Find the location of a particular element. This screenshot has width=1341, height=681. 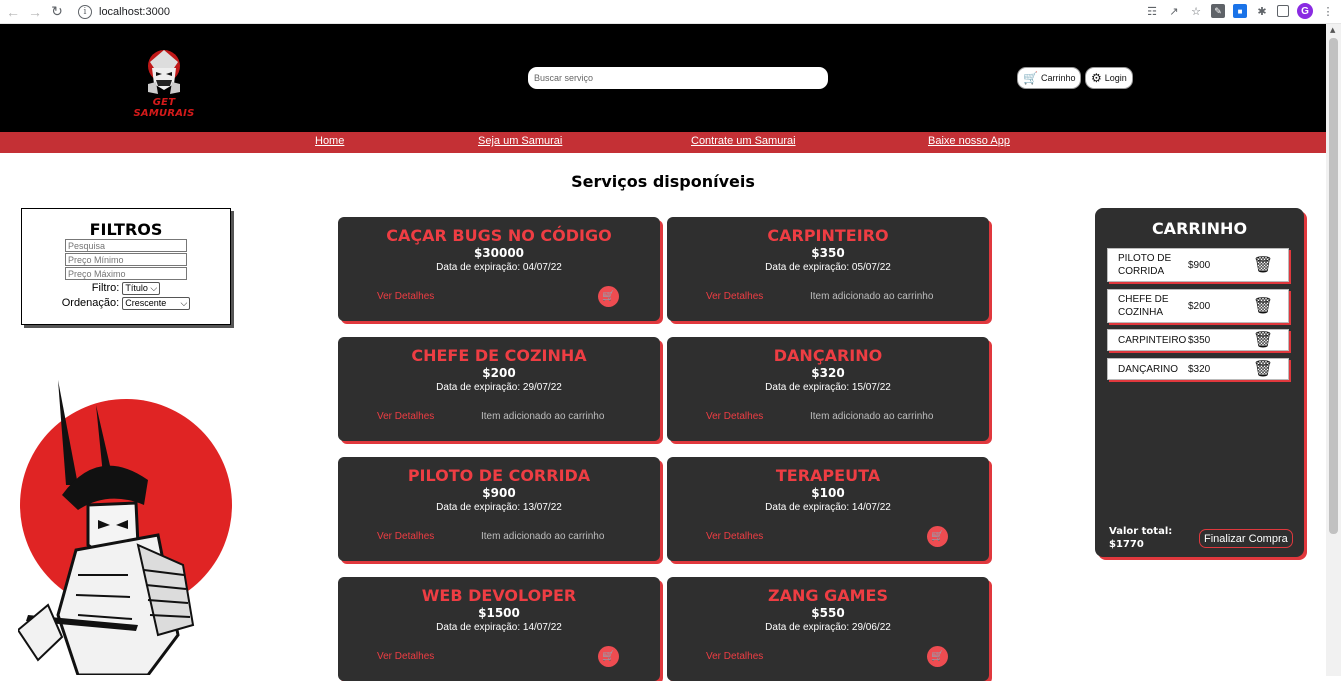

service-date: Data de expiração: 29/06/22 is located at coordinates (828, 627).